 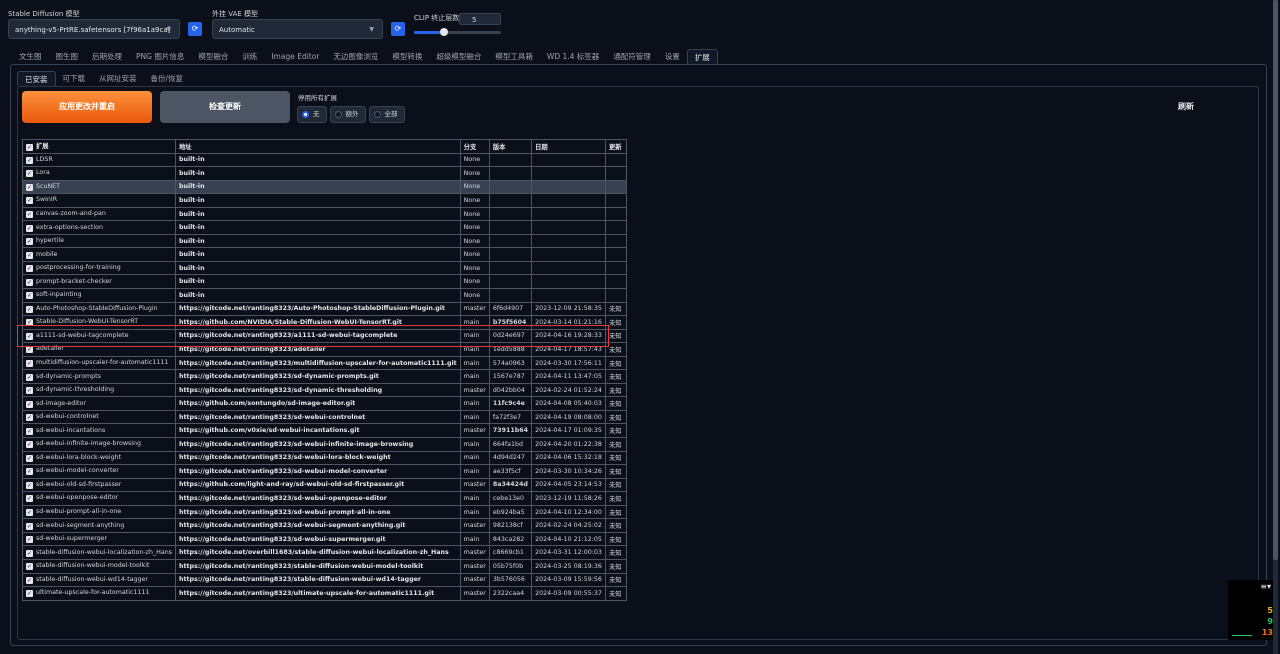 What do you see at coordinates (99, 376) in the screenshot?
I see `extension-name-cell: ✓ sd-dynamic-prompts` at bounding box center [99, 376].